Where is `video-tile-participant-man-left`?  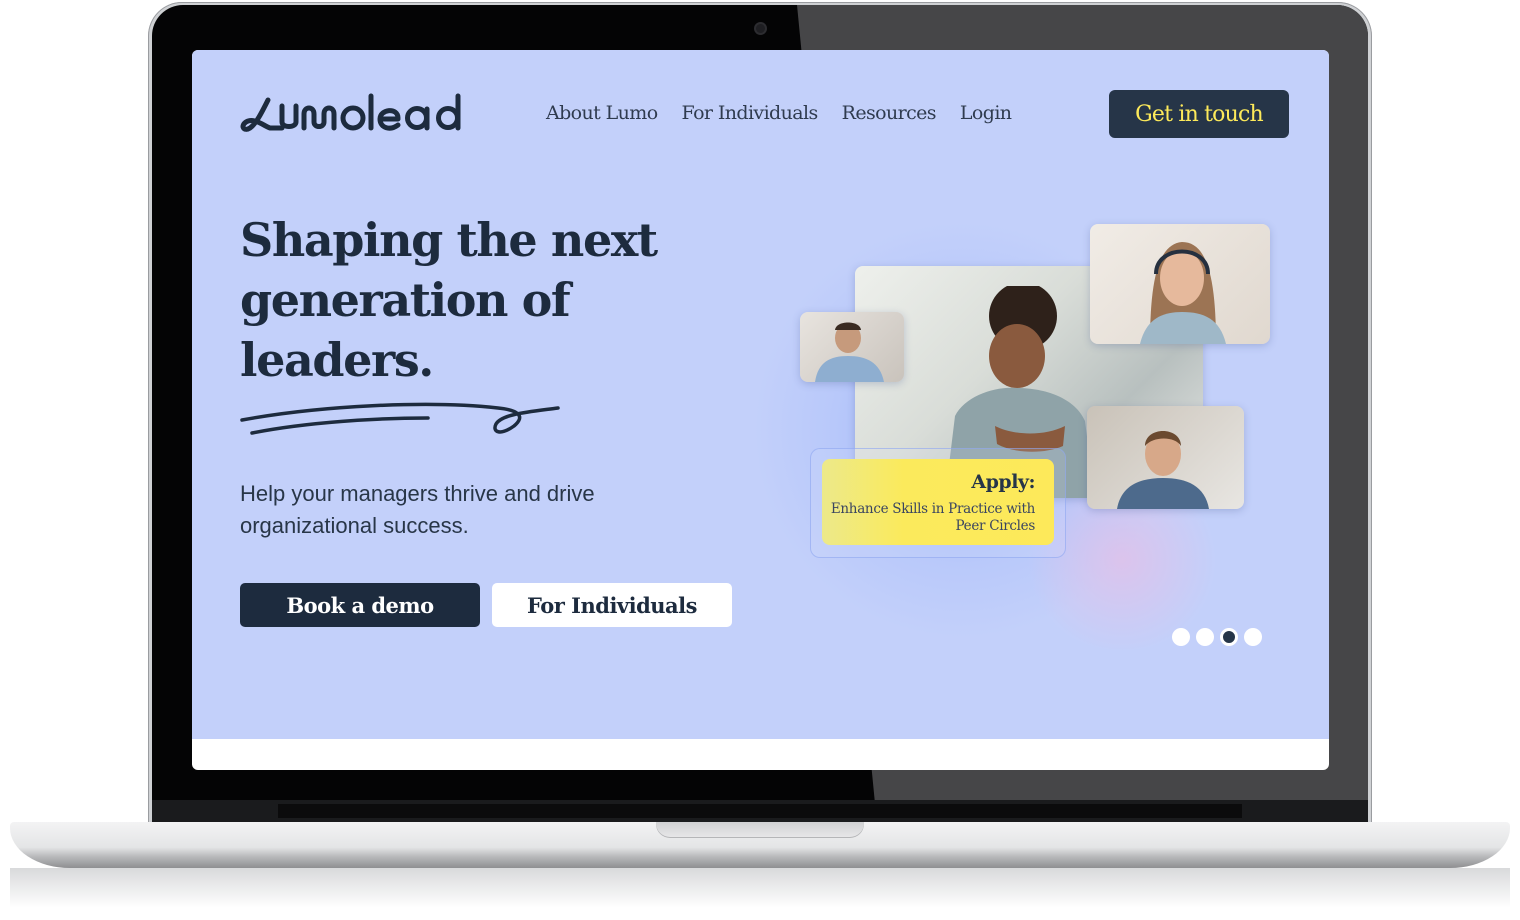
video-tile-participant-man-left is located at coordinates (852, 347).